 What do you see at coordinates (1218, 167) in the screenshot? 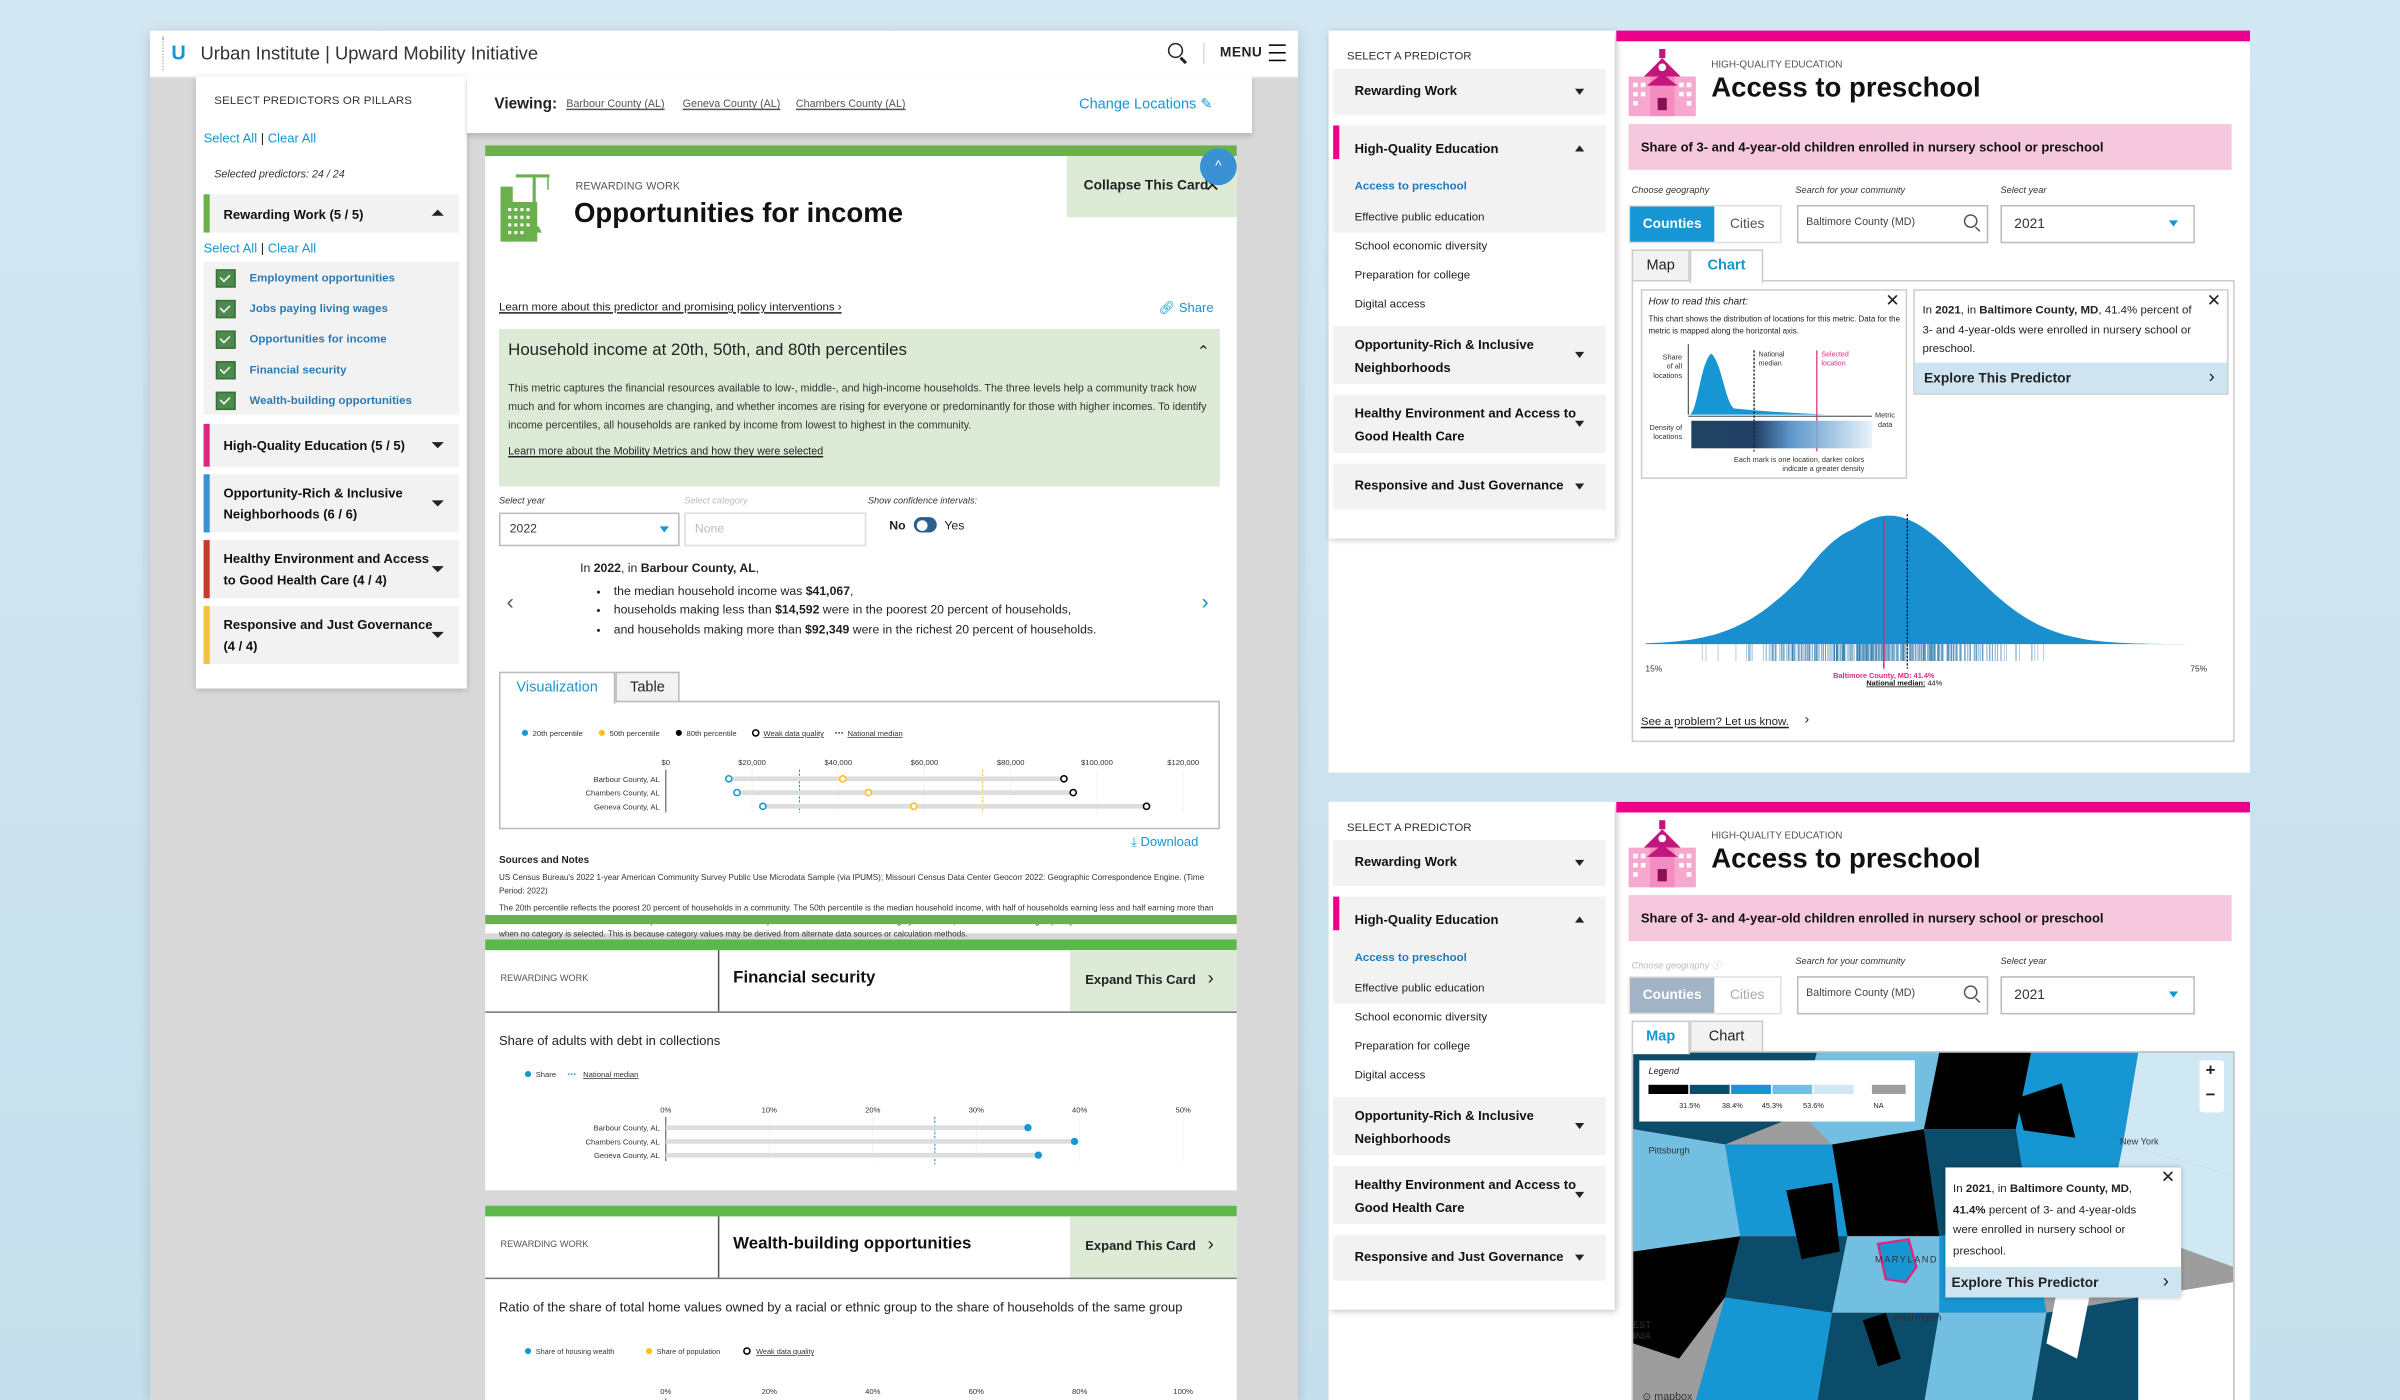
I see `scroll-top-button: ^` at bounding box center [1218, 167].